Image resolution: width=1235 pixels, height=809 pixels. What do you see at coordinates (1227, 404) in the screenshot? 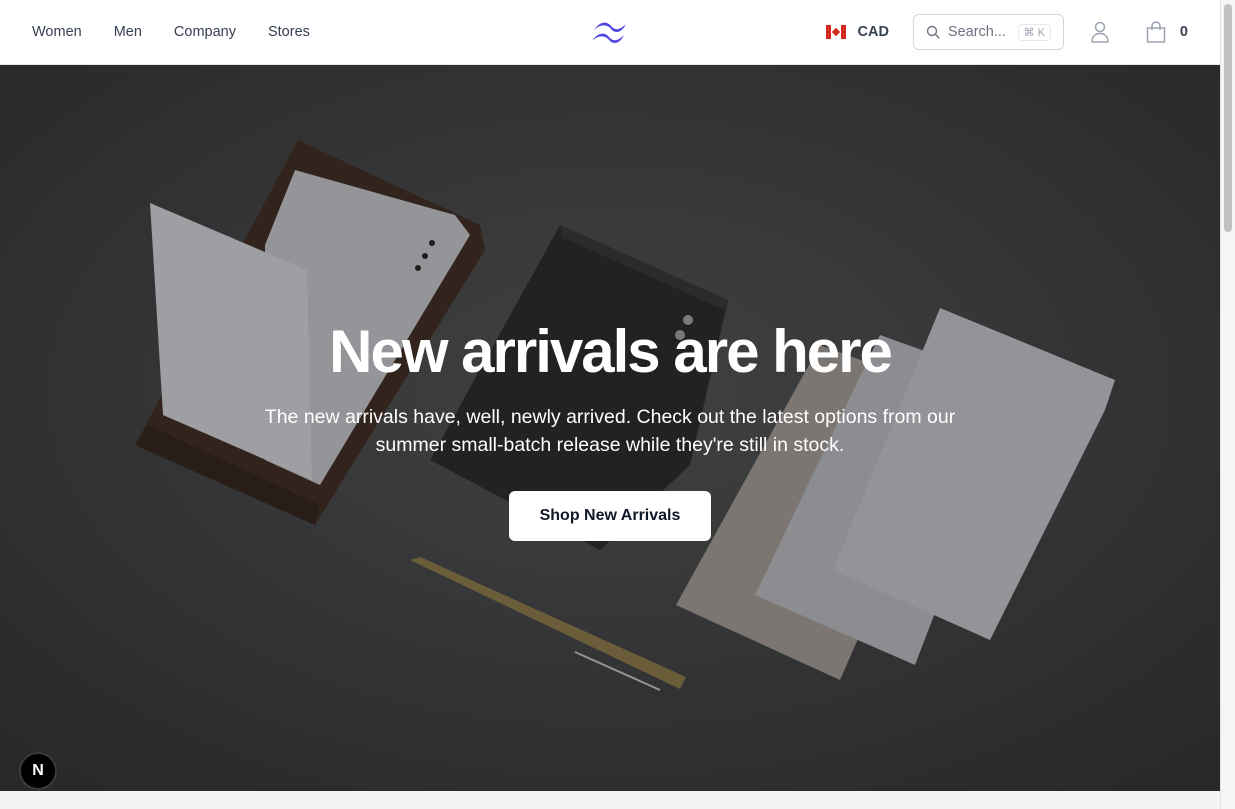
I see `vertical-scrollbar` at bounding box center [1227, 404].